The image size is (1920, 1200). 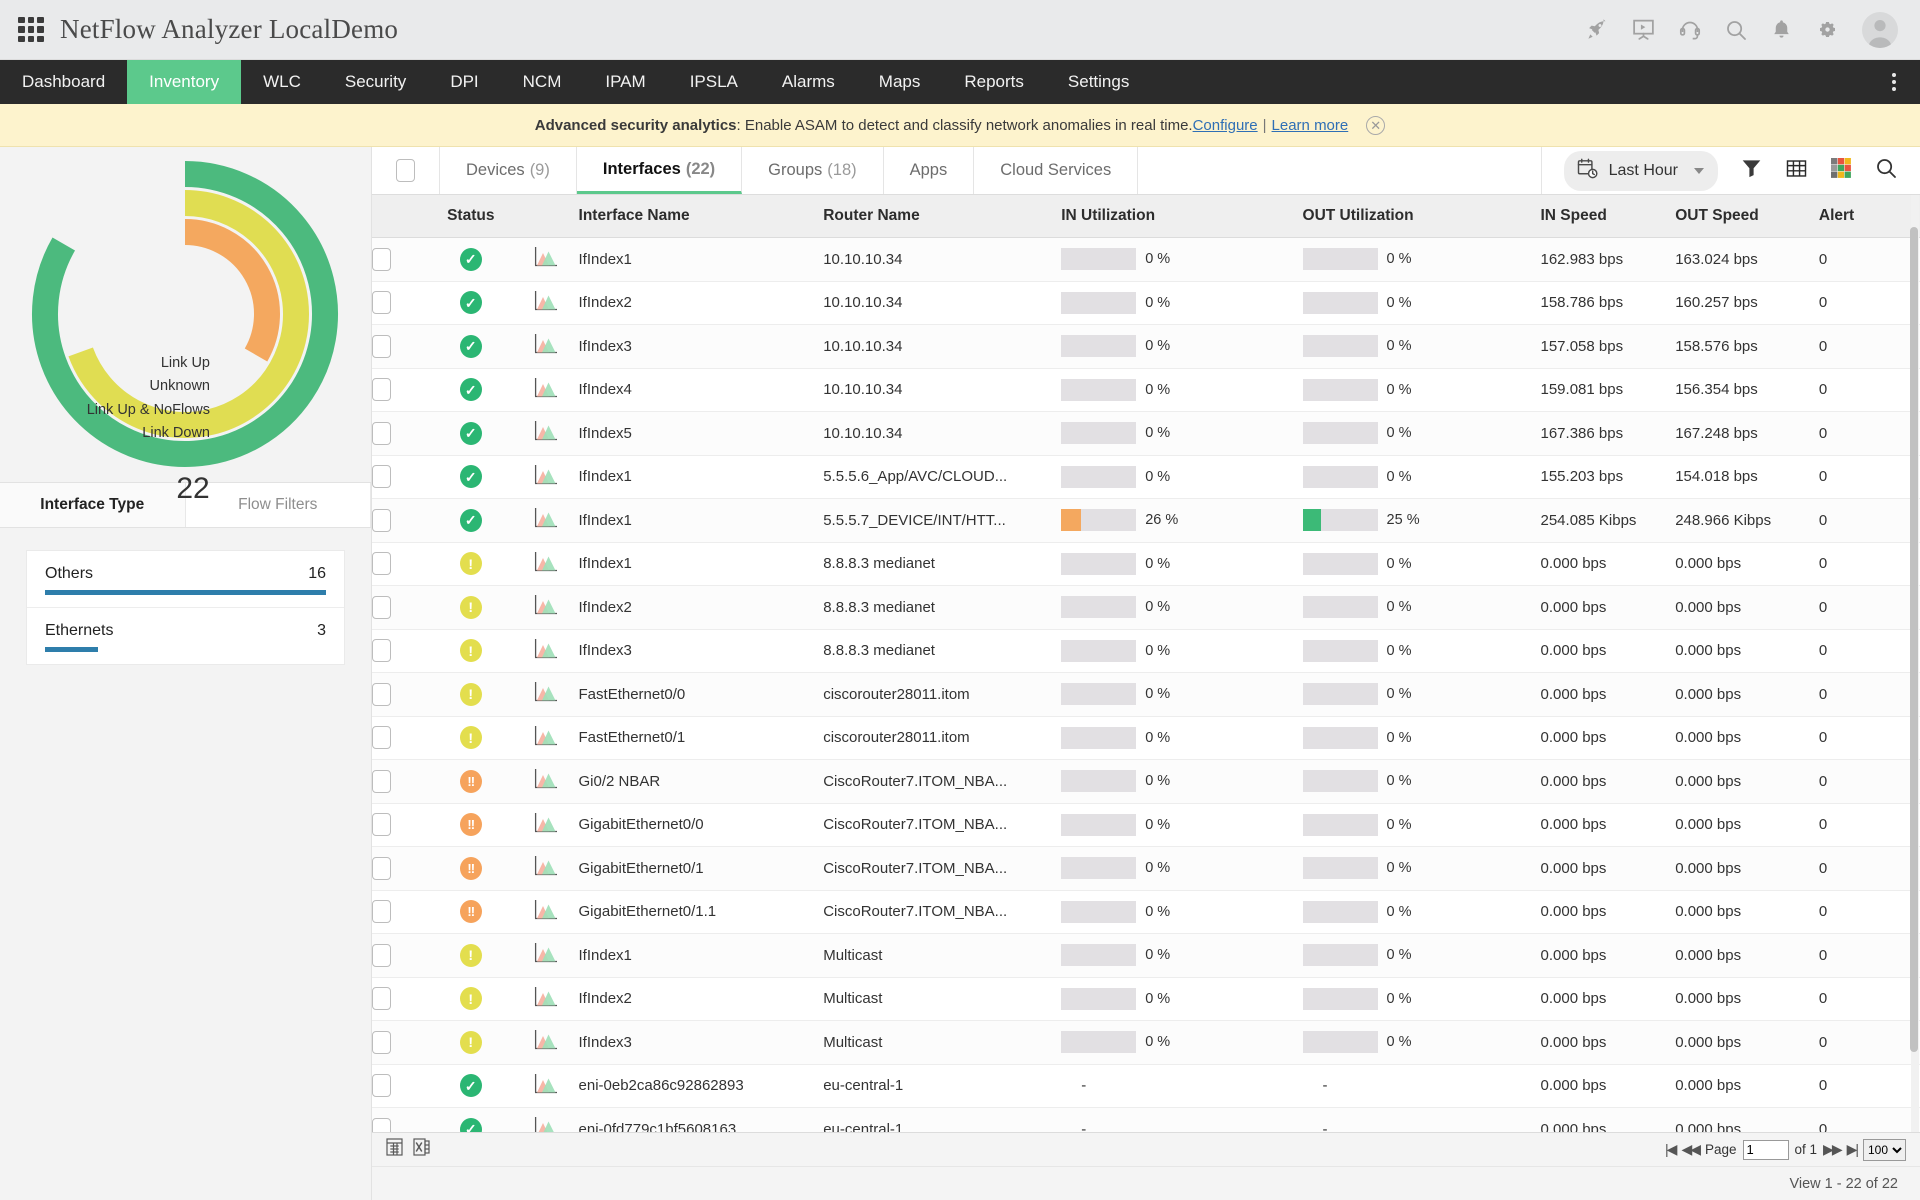 What do you see at coordinates (1884, 1149) in the screenshot?
I see `page-size-select: 2550100` at bounding box center [1884, 1149].